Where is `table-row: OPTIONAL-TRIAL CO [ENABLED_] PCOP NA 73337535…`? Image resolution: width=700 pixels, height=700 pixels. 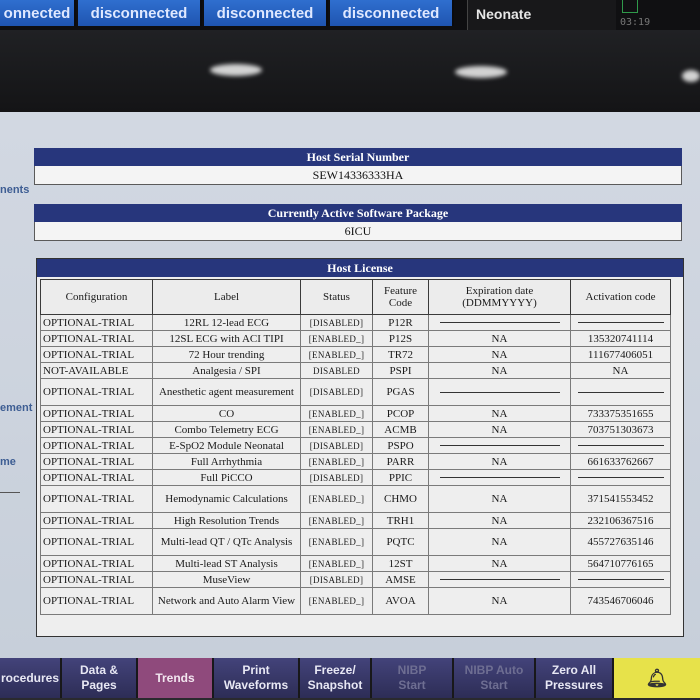 table-row: OPTIONAL-TRIAL CO [ENABLED_] PCOP NA 73337535… is located at coordinates (355, 413).